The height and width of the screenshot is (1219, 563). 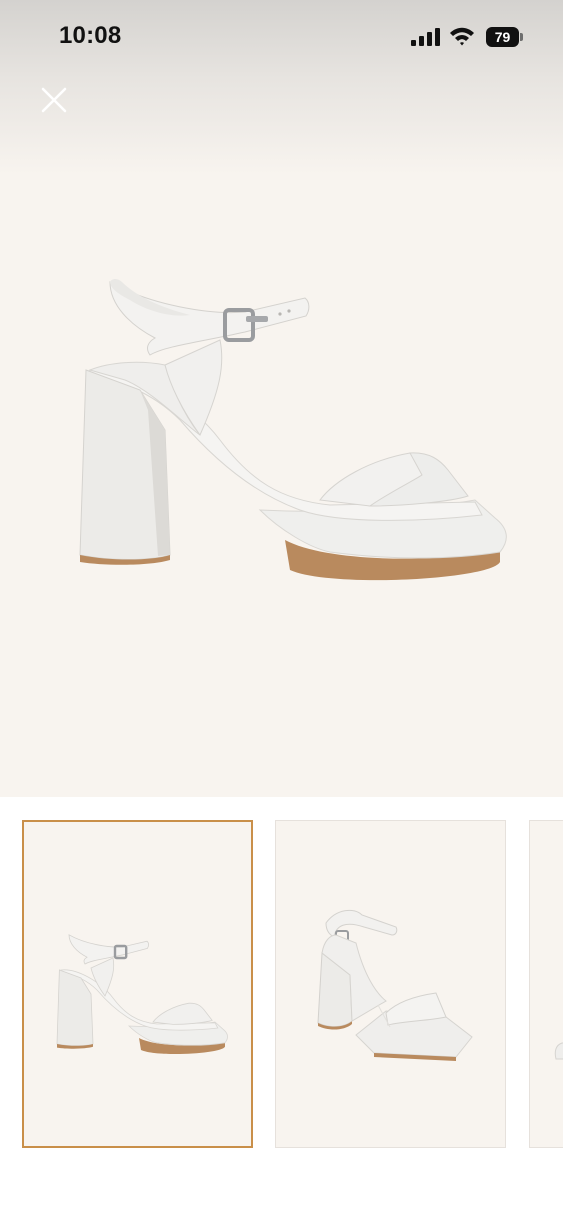 I want to click on battery-icon: 79, so click(x=502, y=37).